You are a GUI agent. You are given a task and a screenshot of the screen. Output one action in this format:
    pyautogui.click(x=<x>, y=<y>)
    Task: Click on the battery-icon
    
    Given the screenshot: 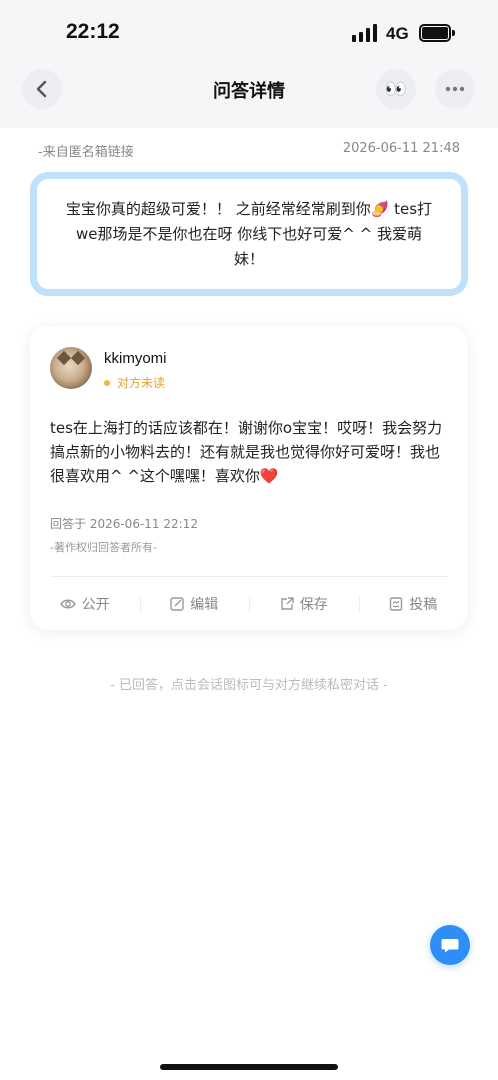 What is the action you would take?
    pyautogui.click(x=437, y=33)
    